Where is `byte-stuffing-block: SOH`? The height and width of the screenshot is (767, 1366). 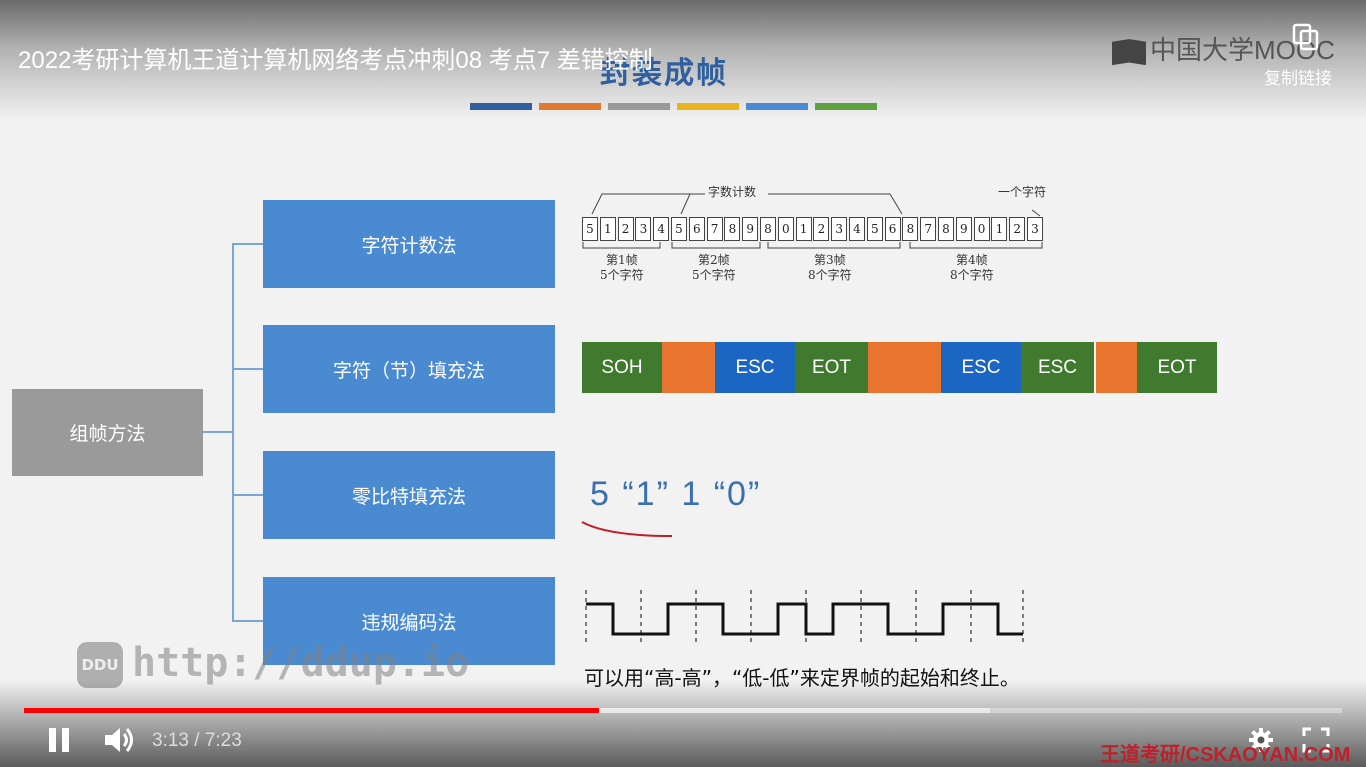
byte-stuffing-block: SOH is located at coordinates (622, 367).